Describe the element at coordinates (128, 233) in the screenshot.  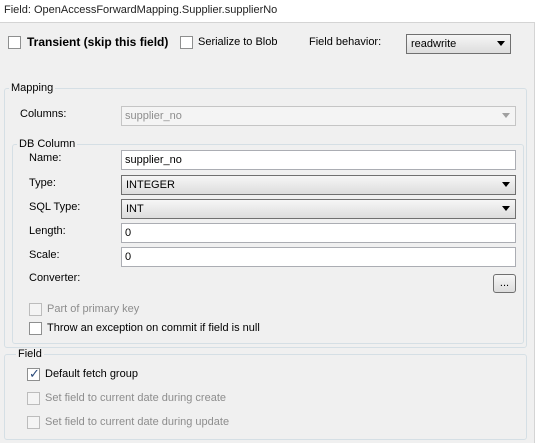
I see `length-value: 0` at that location.